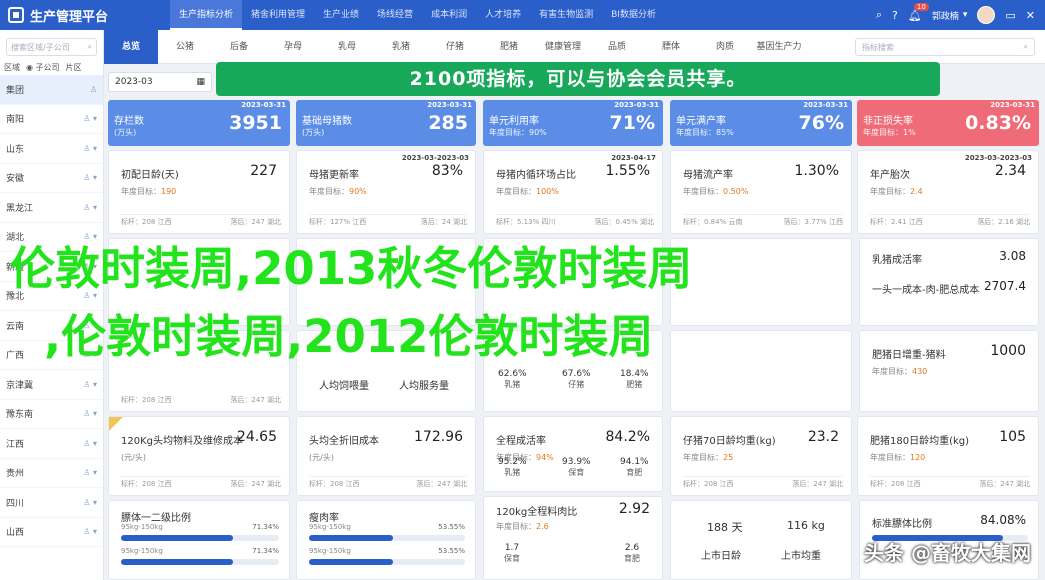 Image resolution: width=1045 pixels, height=580 pixels. Describe the element at coordinates (206, 15) in the screenshot. I see `nav-item-production-index: 生产指标分析` at that location.